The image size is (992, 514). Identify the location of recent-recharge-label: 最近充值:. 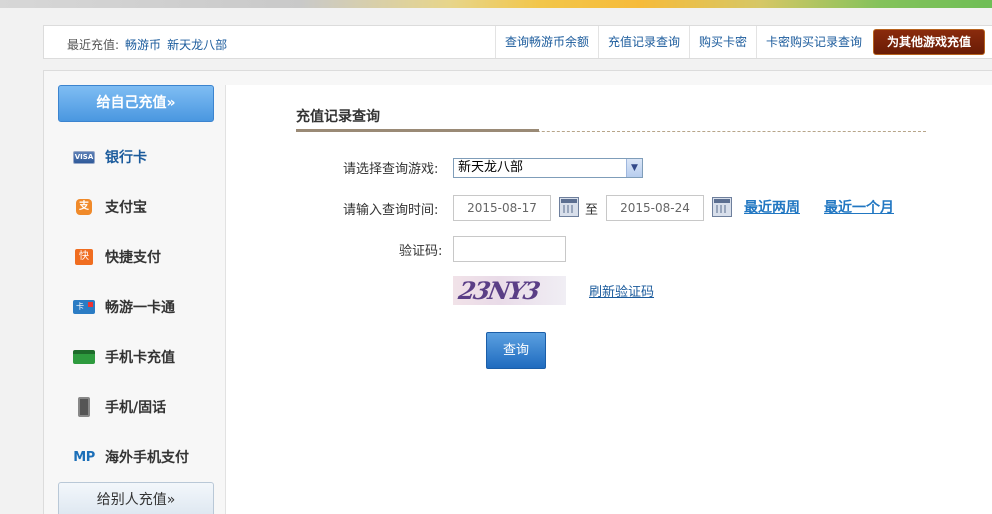
(93, 45).